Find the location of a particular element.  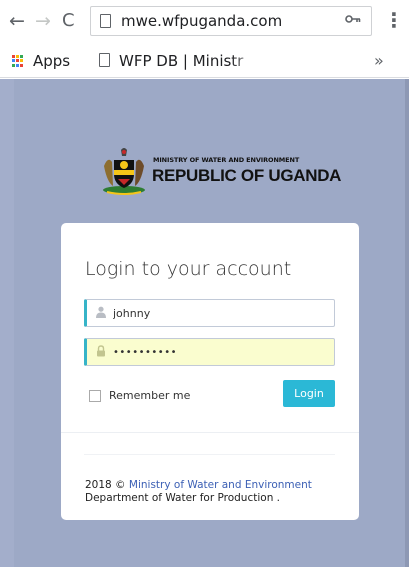

remember-label: Remember me is located at coordinates (149, 395).